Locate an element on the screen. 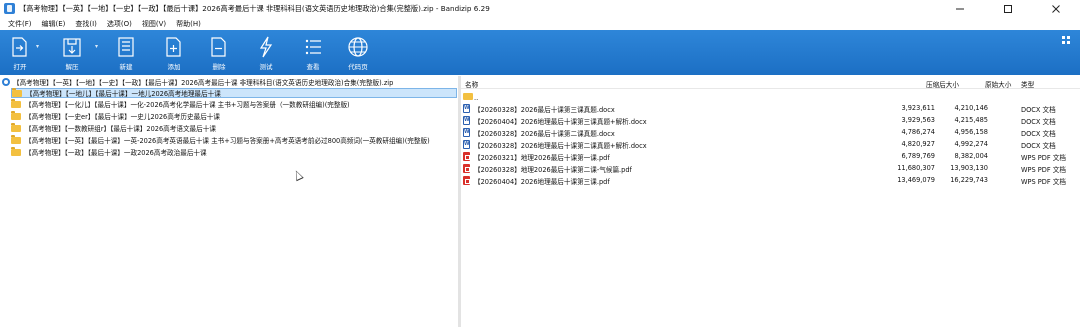  minimize-button is located at coordinates (960, 8).